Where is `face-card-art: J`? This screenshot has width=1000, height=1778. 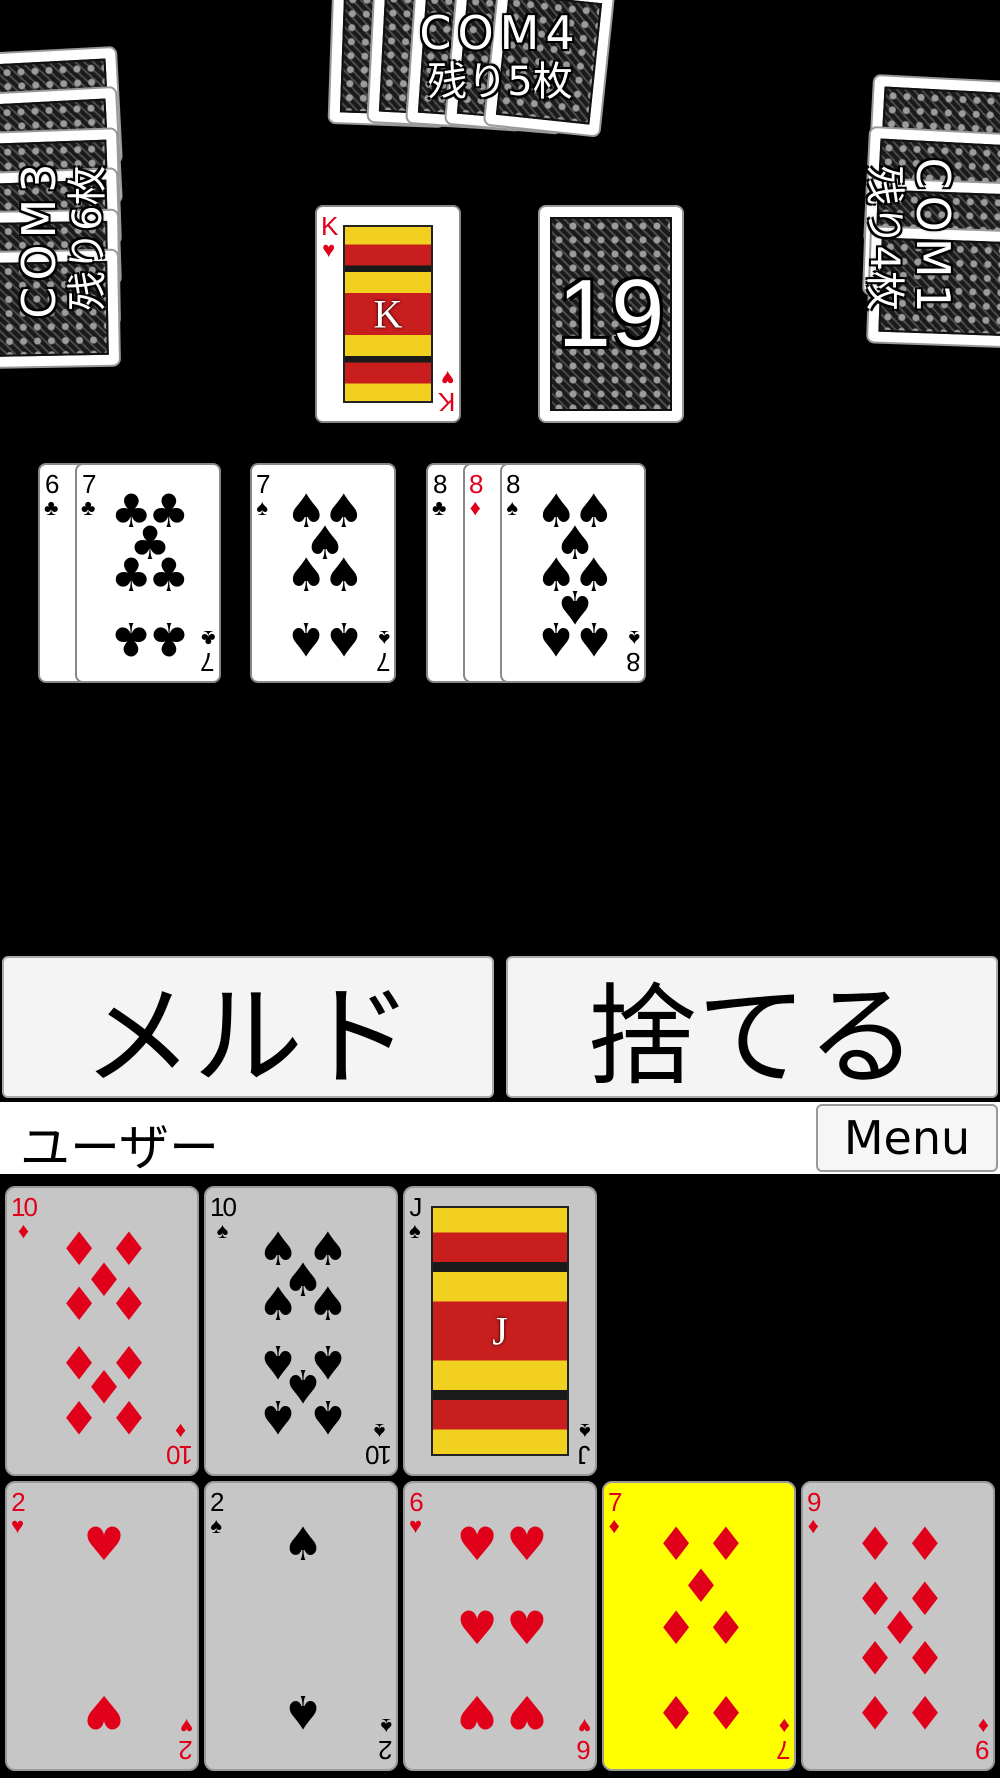 face-card-art: J is located at coordinates (500, 1331).